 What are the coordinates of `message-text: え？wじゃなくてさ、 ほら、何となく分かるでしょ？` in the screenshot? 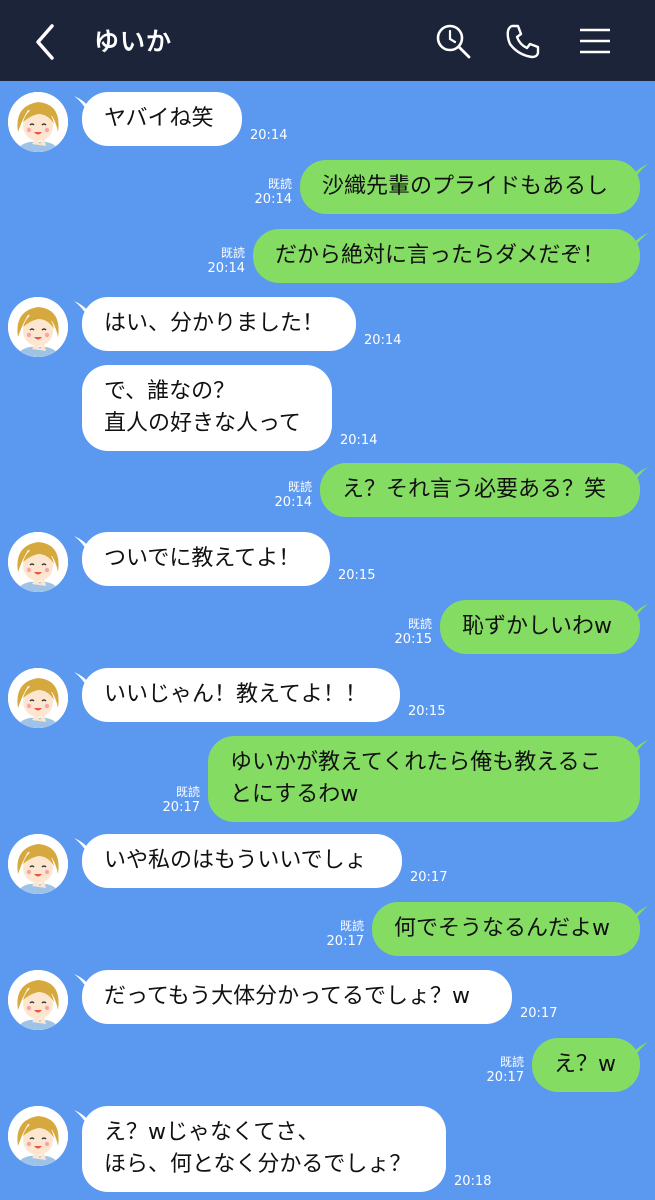 It's located at (258, 1148).